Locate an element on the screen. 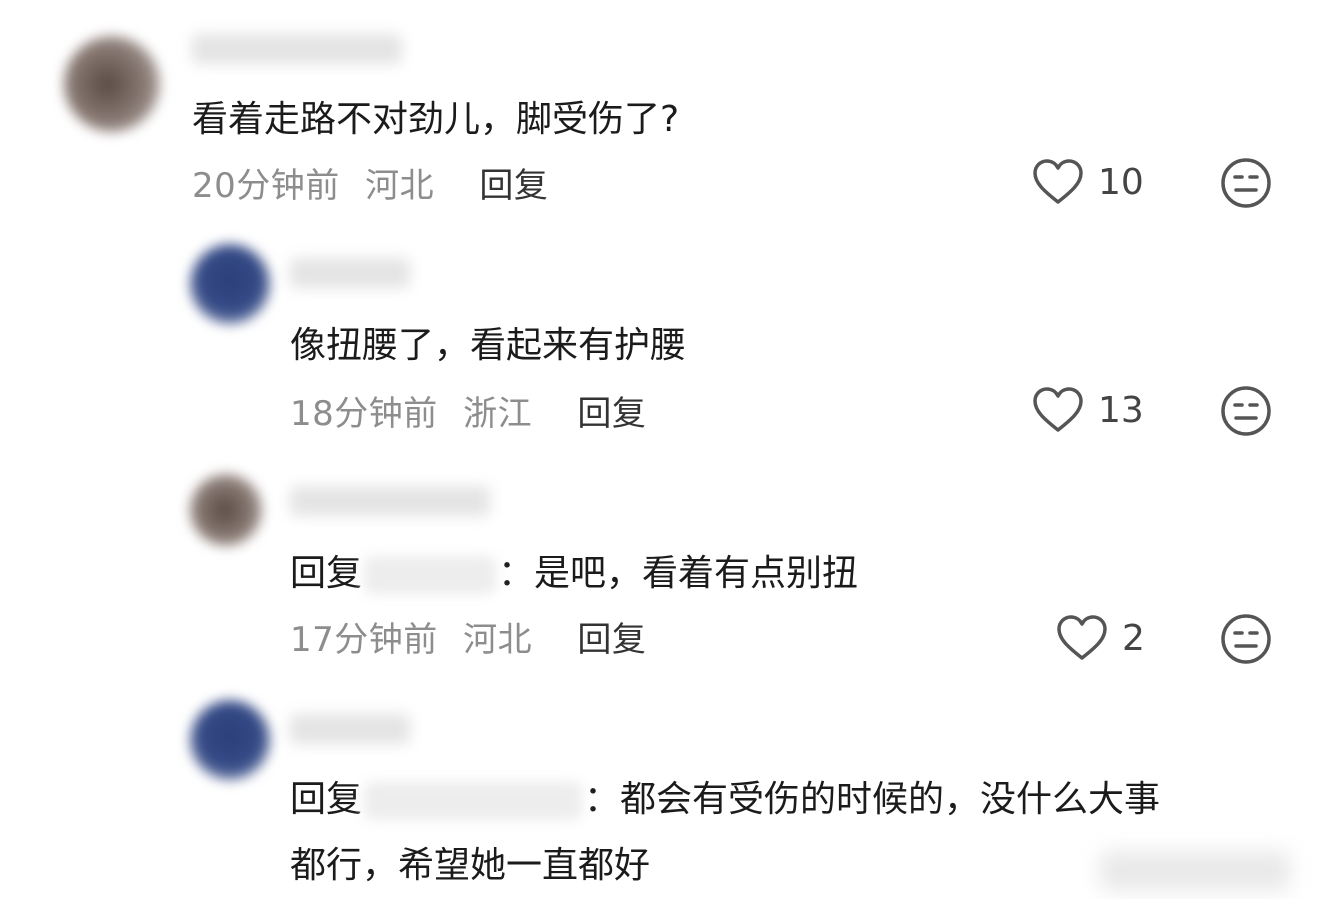 The width and height of the screenshot is (1320, 899). comment-text: 回复 ：是吧，看着有点别扭 is located at coordinates (574, 574).